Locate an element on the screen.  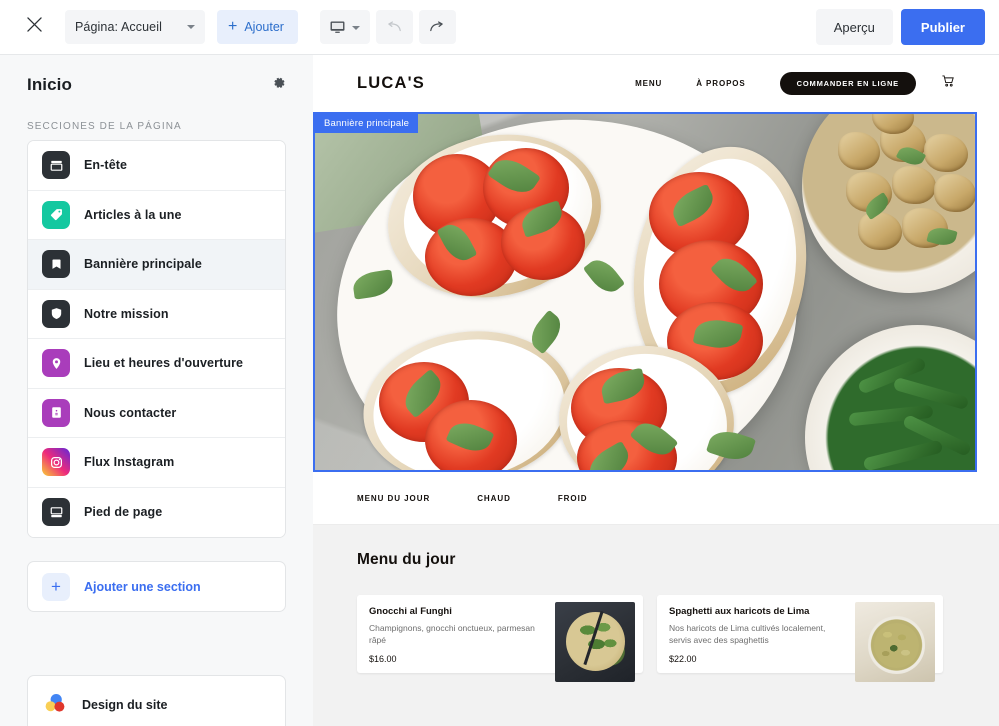
add-button-label: Ajouter is located at coordinates (264, 27).